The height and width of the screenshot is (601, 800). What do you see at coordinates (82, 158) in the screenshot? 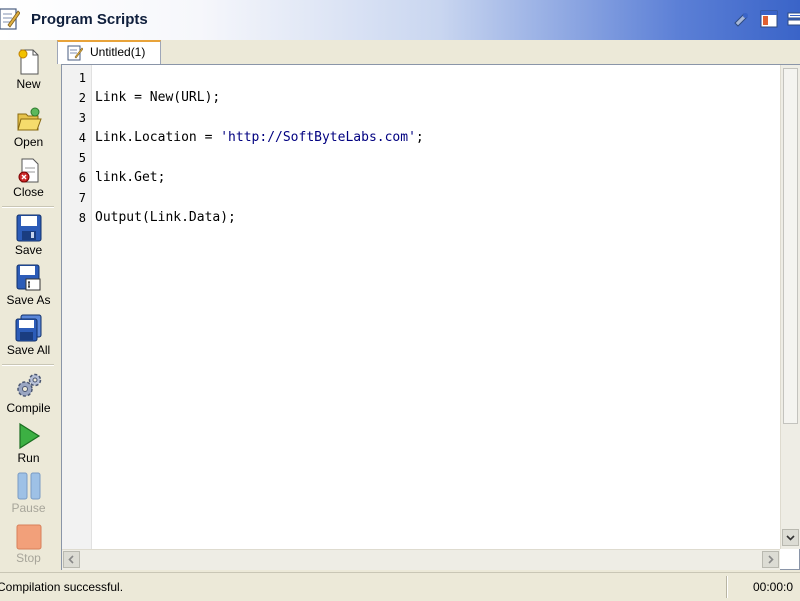
I see `line-number: 5` at bounding box center [82, 158].